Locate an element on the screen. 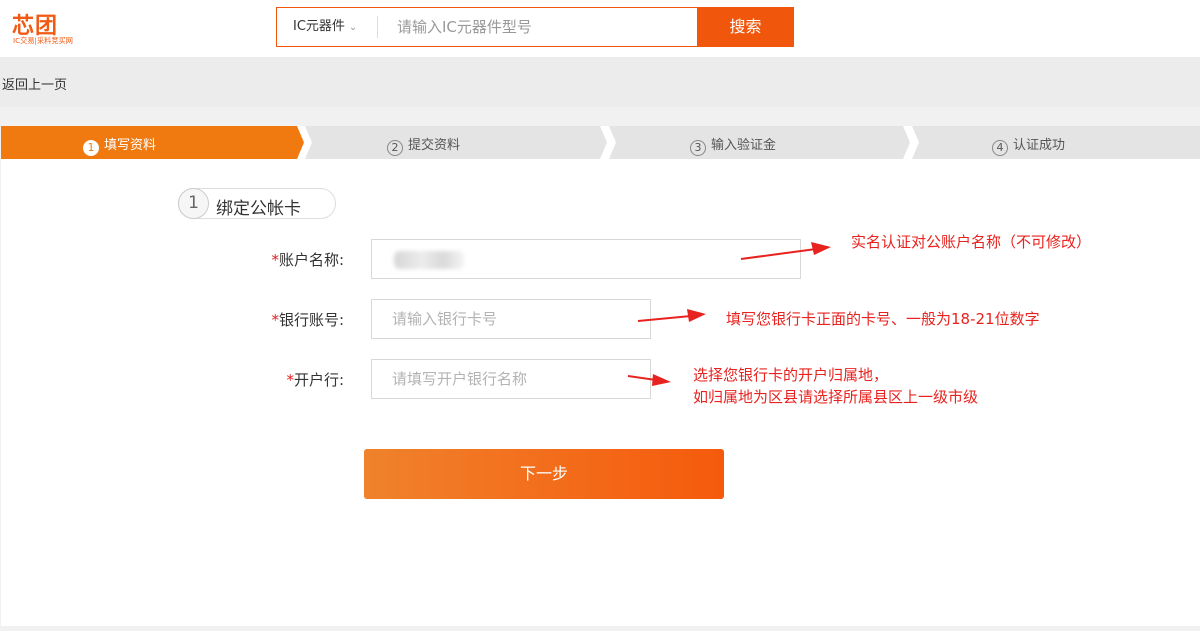 The height and width of the screenshot is (631, 1200). bank-branch-annotation-line1: 选择您银行卡的开户归属地， is located at coordinates (791, 375).